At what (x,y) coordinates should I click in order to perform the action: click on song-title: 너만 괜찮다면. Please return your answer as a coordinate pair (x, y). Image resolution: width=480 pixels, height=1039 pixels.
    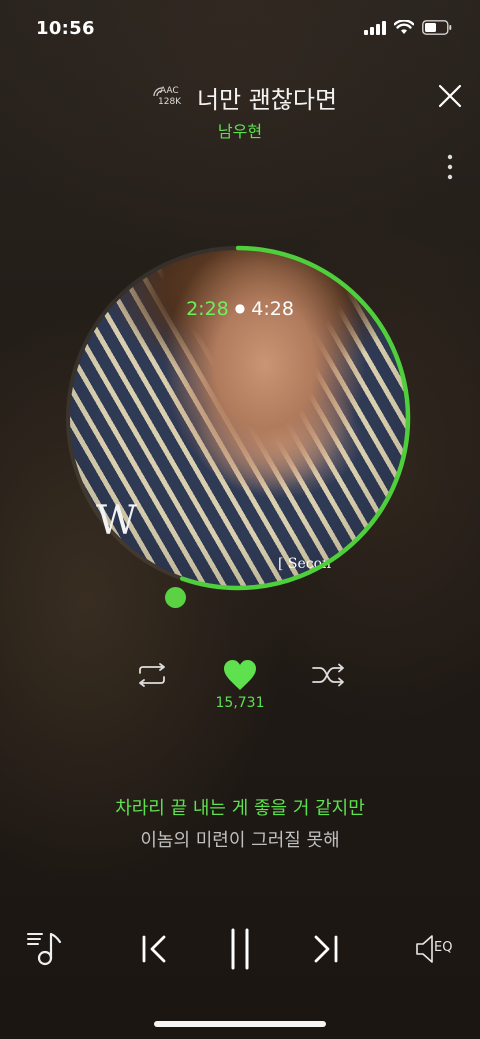
    Looking at the image, I should click on (267, 100).